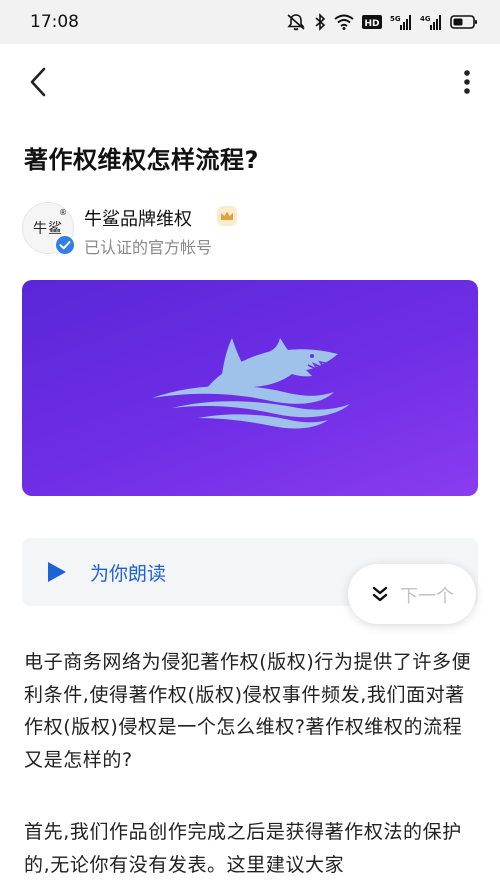 Image resolution: width=500 pixels, height=888 pixels. What do you see at coordinates (250, 22) in the screenshot?
I see `status-bar: 17:08 HD 5G 4G` at bounding box center [250, 22].